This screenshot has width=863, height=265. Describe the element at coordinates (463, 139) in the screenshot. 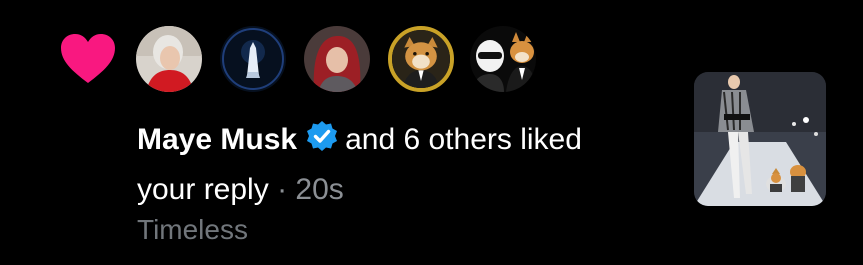

I see `action-text: and 6 others liked` at that location.